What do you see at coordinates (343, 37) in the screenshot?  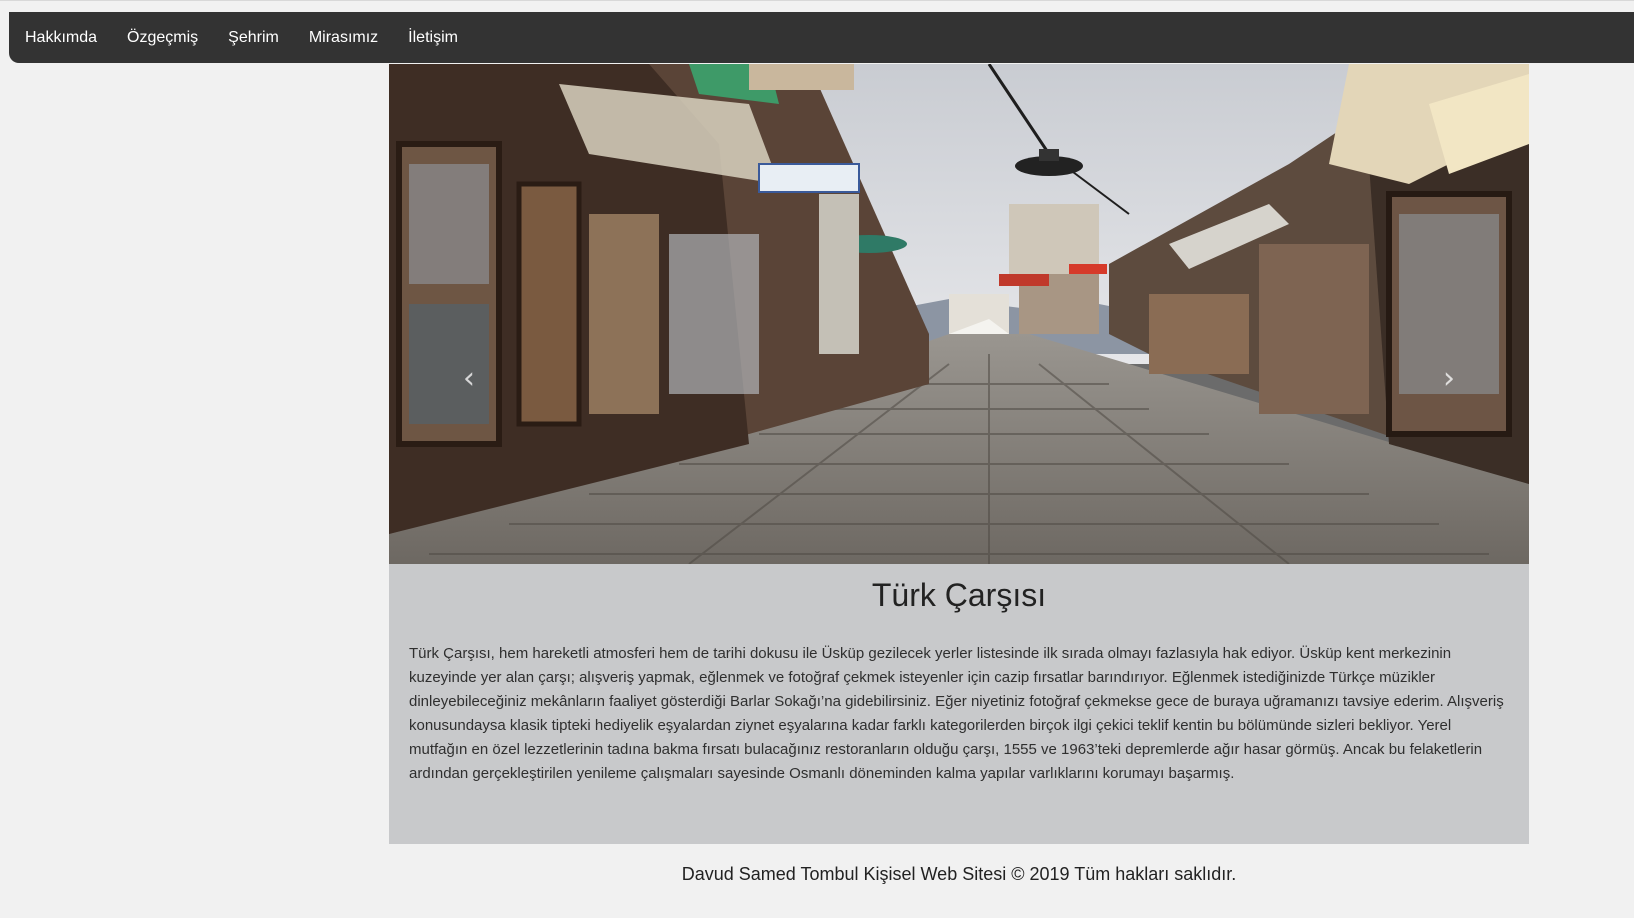 I see `nav-item-mirasimiz: Mirasımız` at bounding box center [343, 37].